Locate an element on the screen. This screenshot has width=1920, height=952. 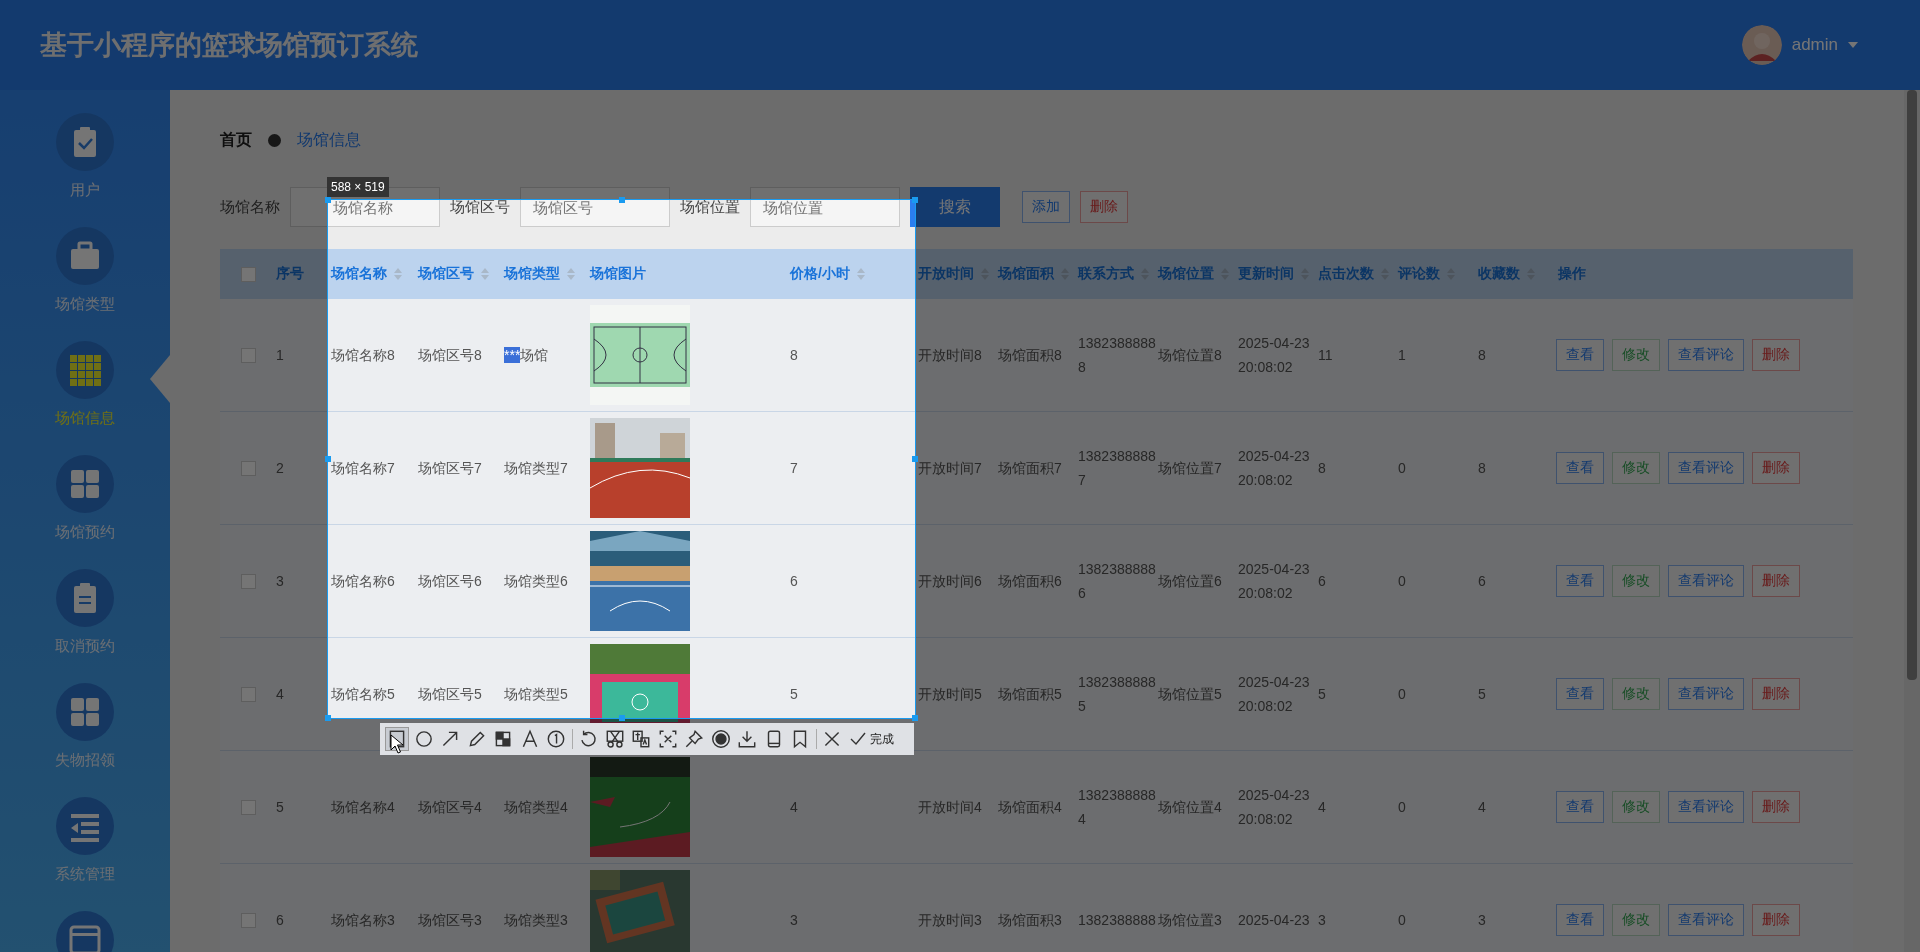
column-header: 场馆位置 is located at coordinates (1193, 274).